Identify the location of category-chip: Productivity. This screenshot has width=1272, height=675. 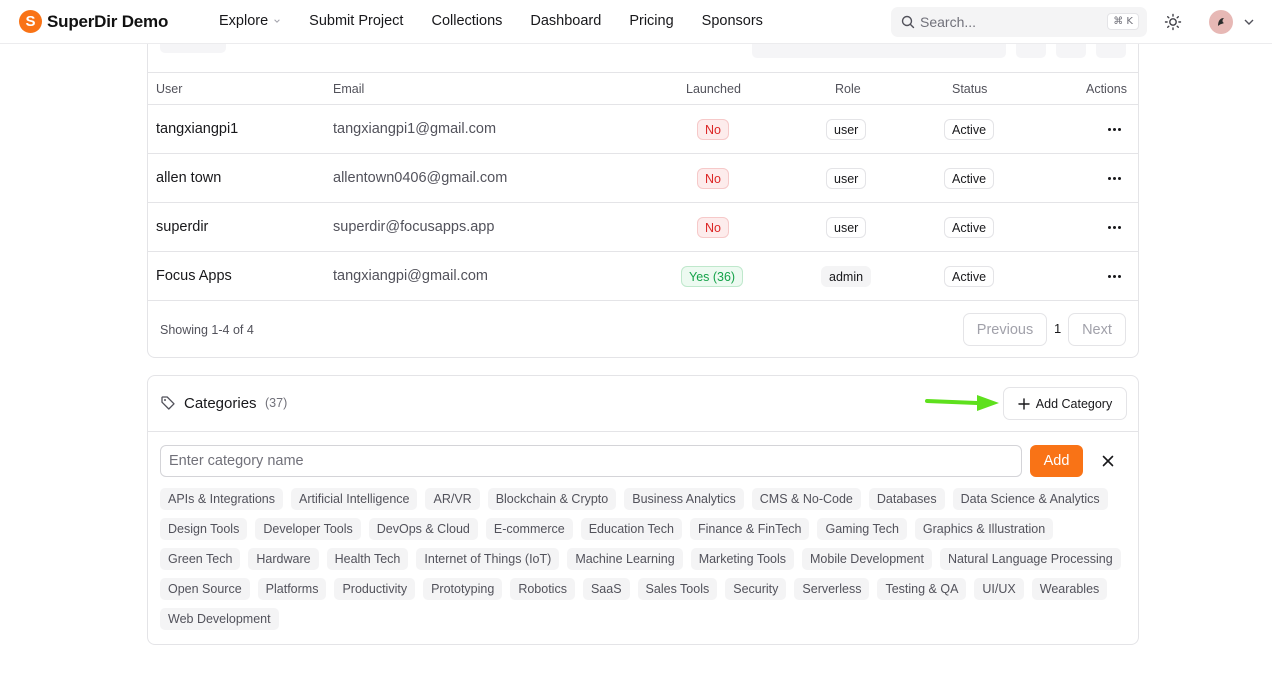
(375, 589).